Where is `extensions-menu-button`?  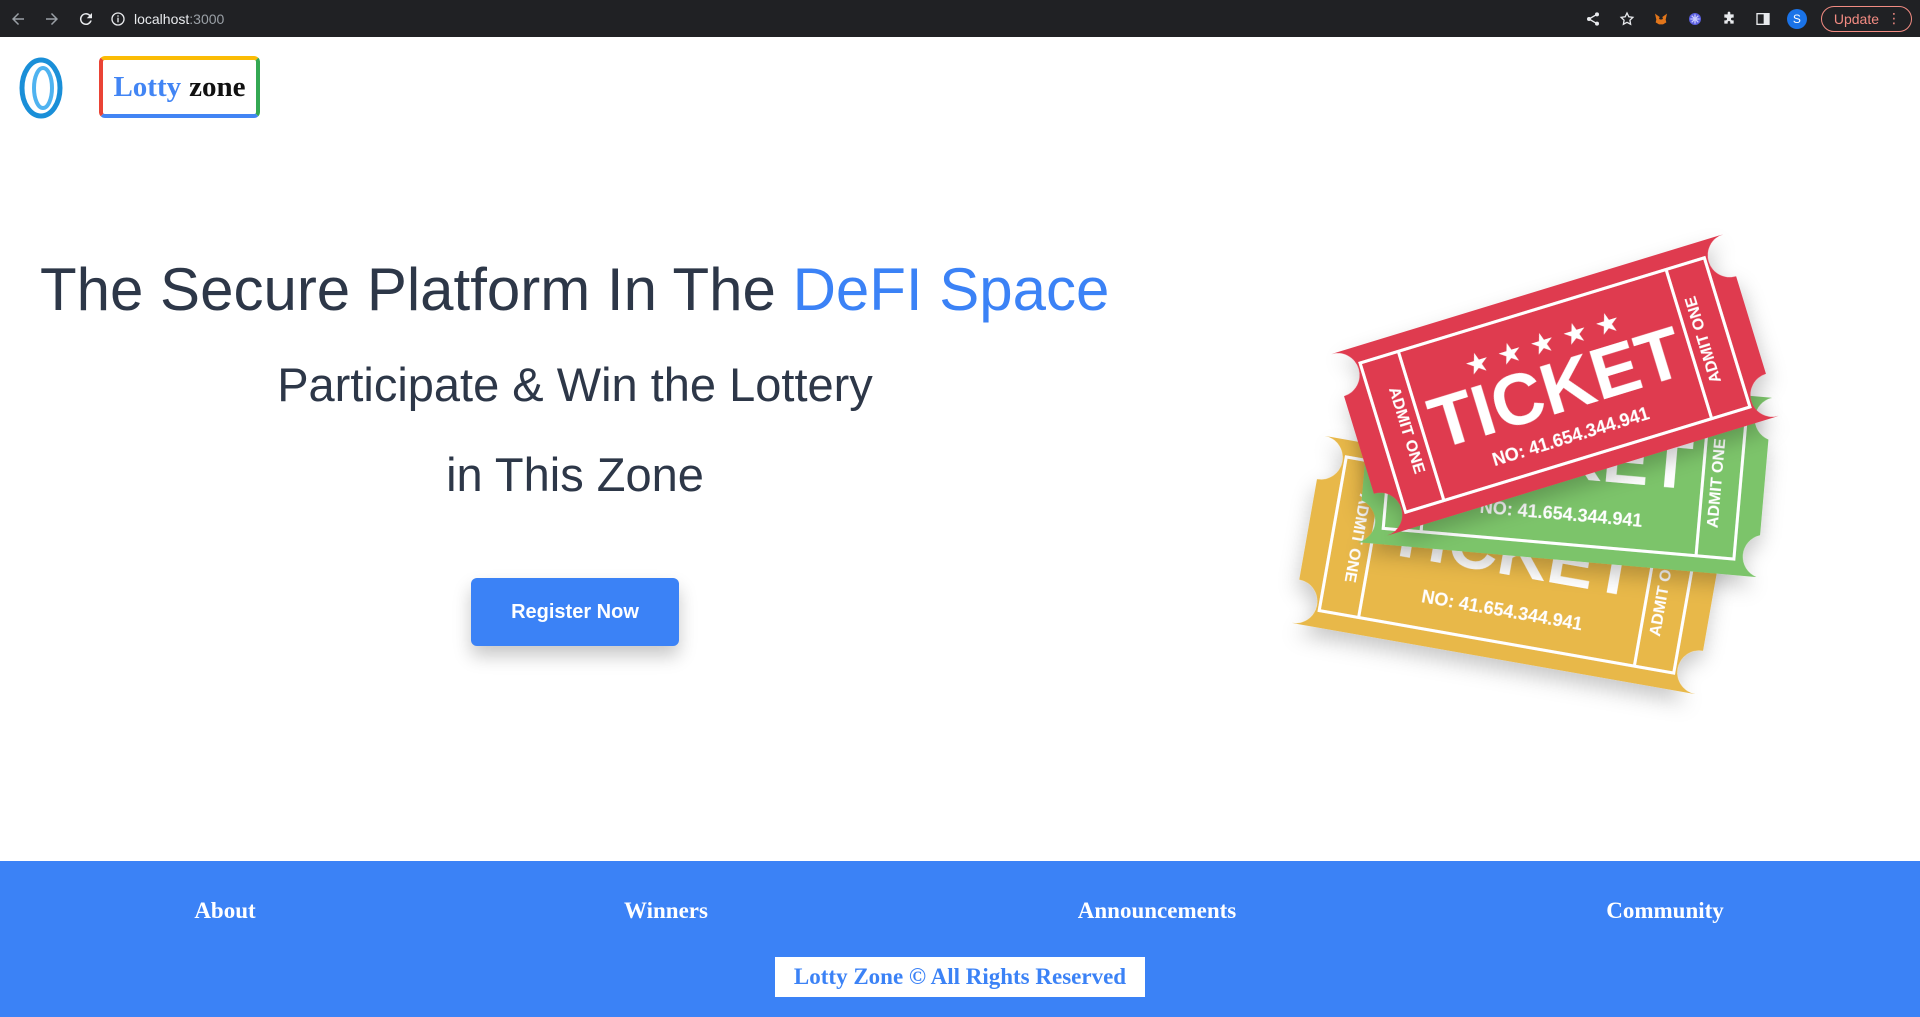 extensions-menu-button is located at coordinates (1729, 19).